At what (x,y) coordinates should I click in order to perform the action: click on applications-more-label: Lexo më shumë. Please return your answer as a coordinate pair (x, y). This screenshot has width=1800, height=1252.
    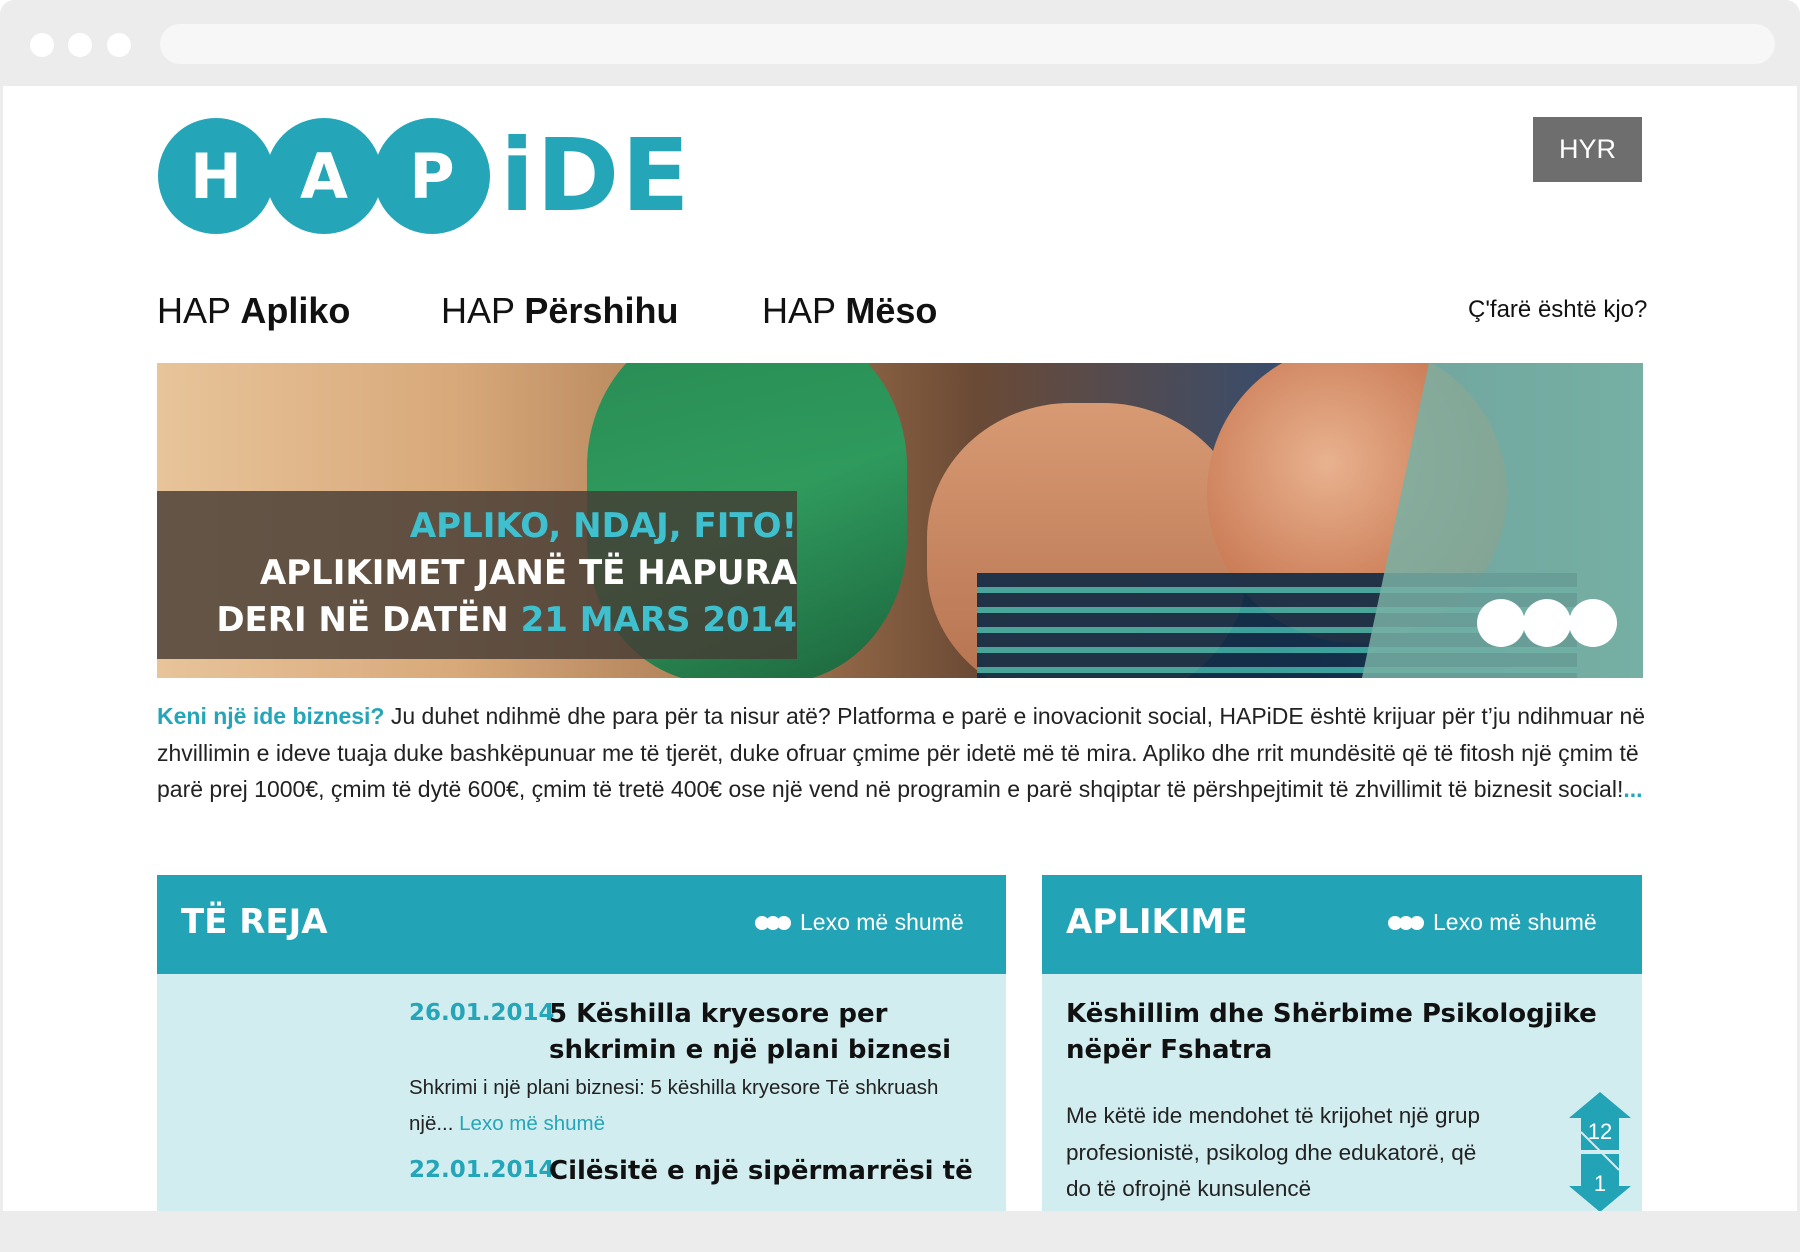
    Looking at the image, I should click on (1515, 922).